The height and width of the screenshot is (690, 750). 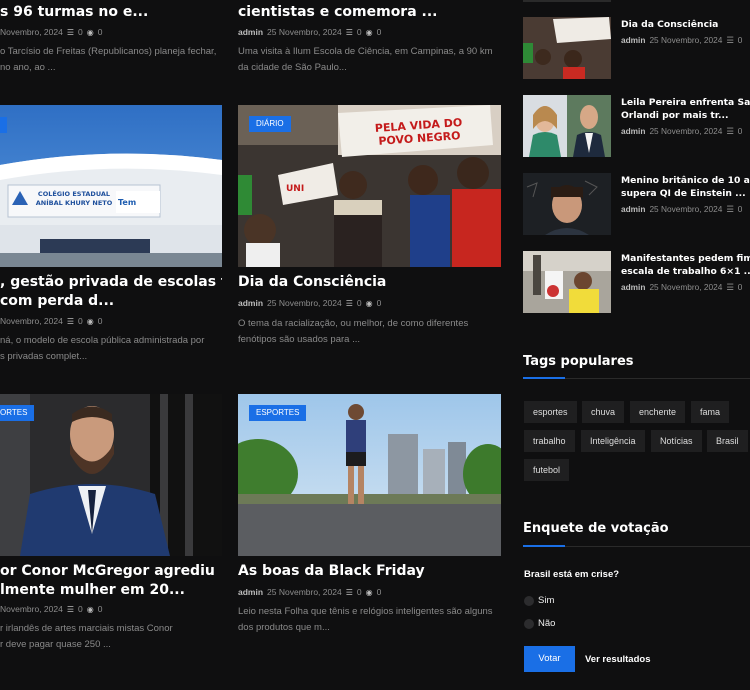 I want to click on article-title: As boas da Black Friday, so click(x=369, y=571).